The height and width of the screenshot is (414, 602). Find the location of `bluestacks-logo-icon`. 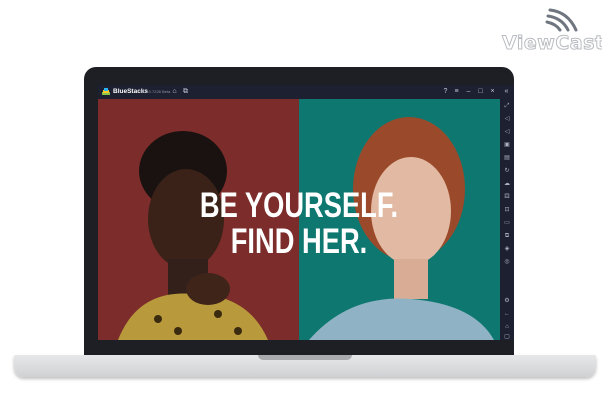

bluestacks-logo-icon is located at coordinates (106, 91).